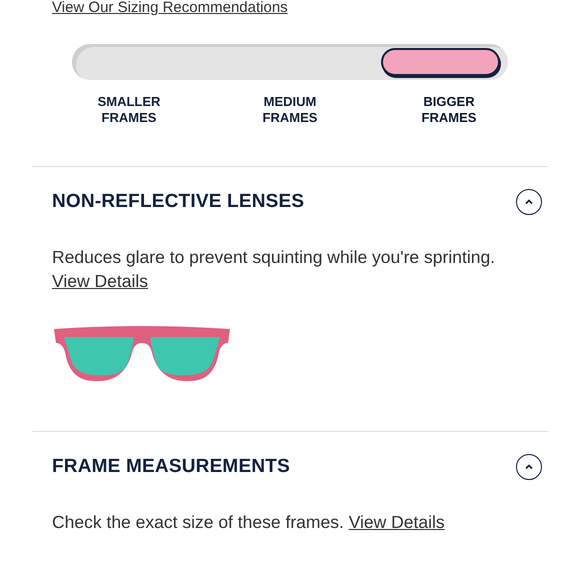 Image resolution: width=580 pixels, height=580 pixels. Describe the element at coordinates (440, 62) in the screenshot. I see `size-indicator` at that location.